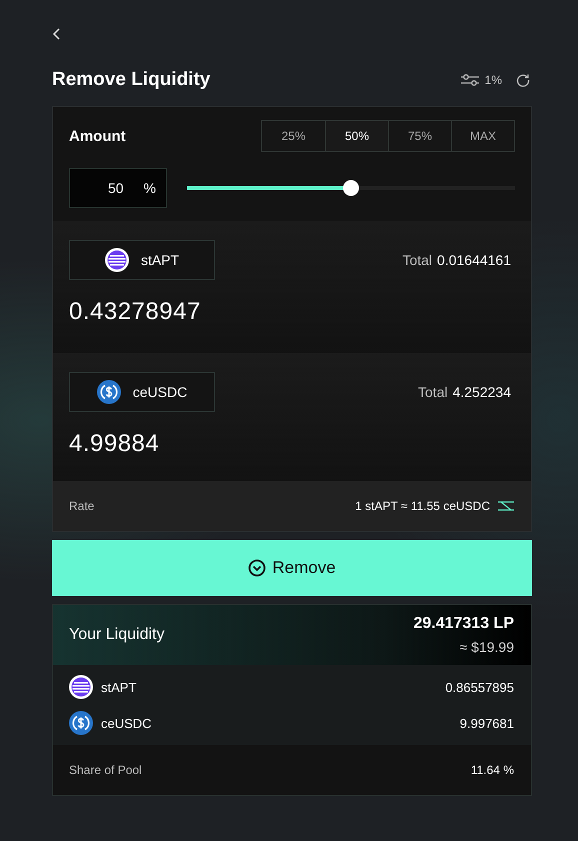 This screenshot has width=578, height=841. I want to click on lp-amount: 29.417313 LP, so click(463, 624).